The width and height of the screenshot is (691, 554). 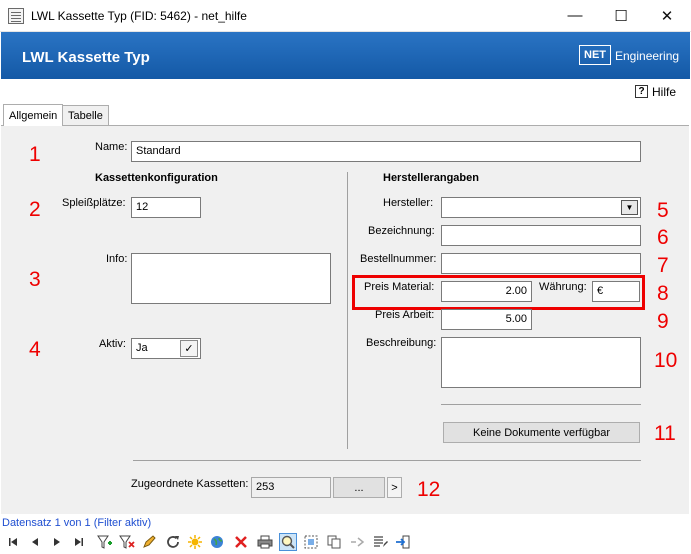 What do you see at coordinates (629, 207) in the screenshot?
I see `dropdown-arrow-icon: ▼` at bounding box center [629, 207].